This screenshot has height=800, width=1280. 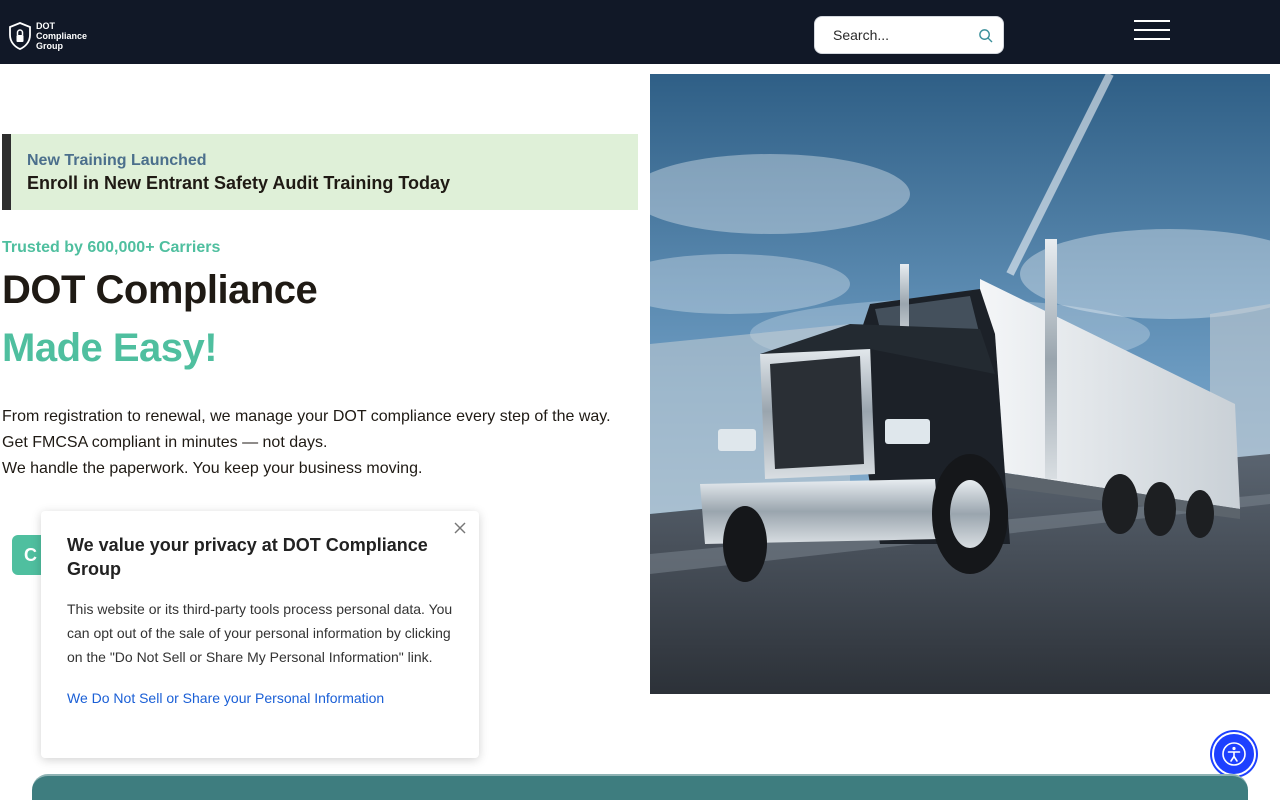 What do you see at coordinates (460, 528) in the screenshot?
I see `close-icon` at bounding box center [460, 528].